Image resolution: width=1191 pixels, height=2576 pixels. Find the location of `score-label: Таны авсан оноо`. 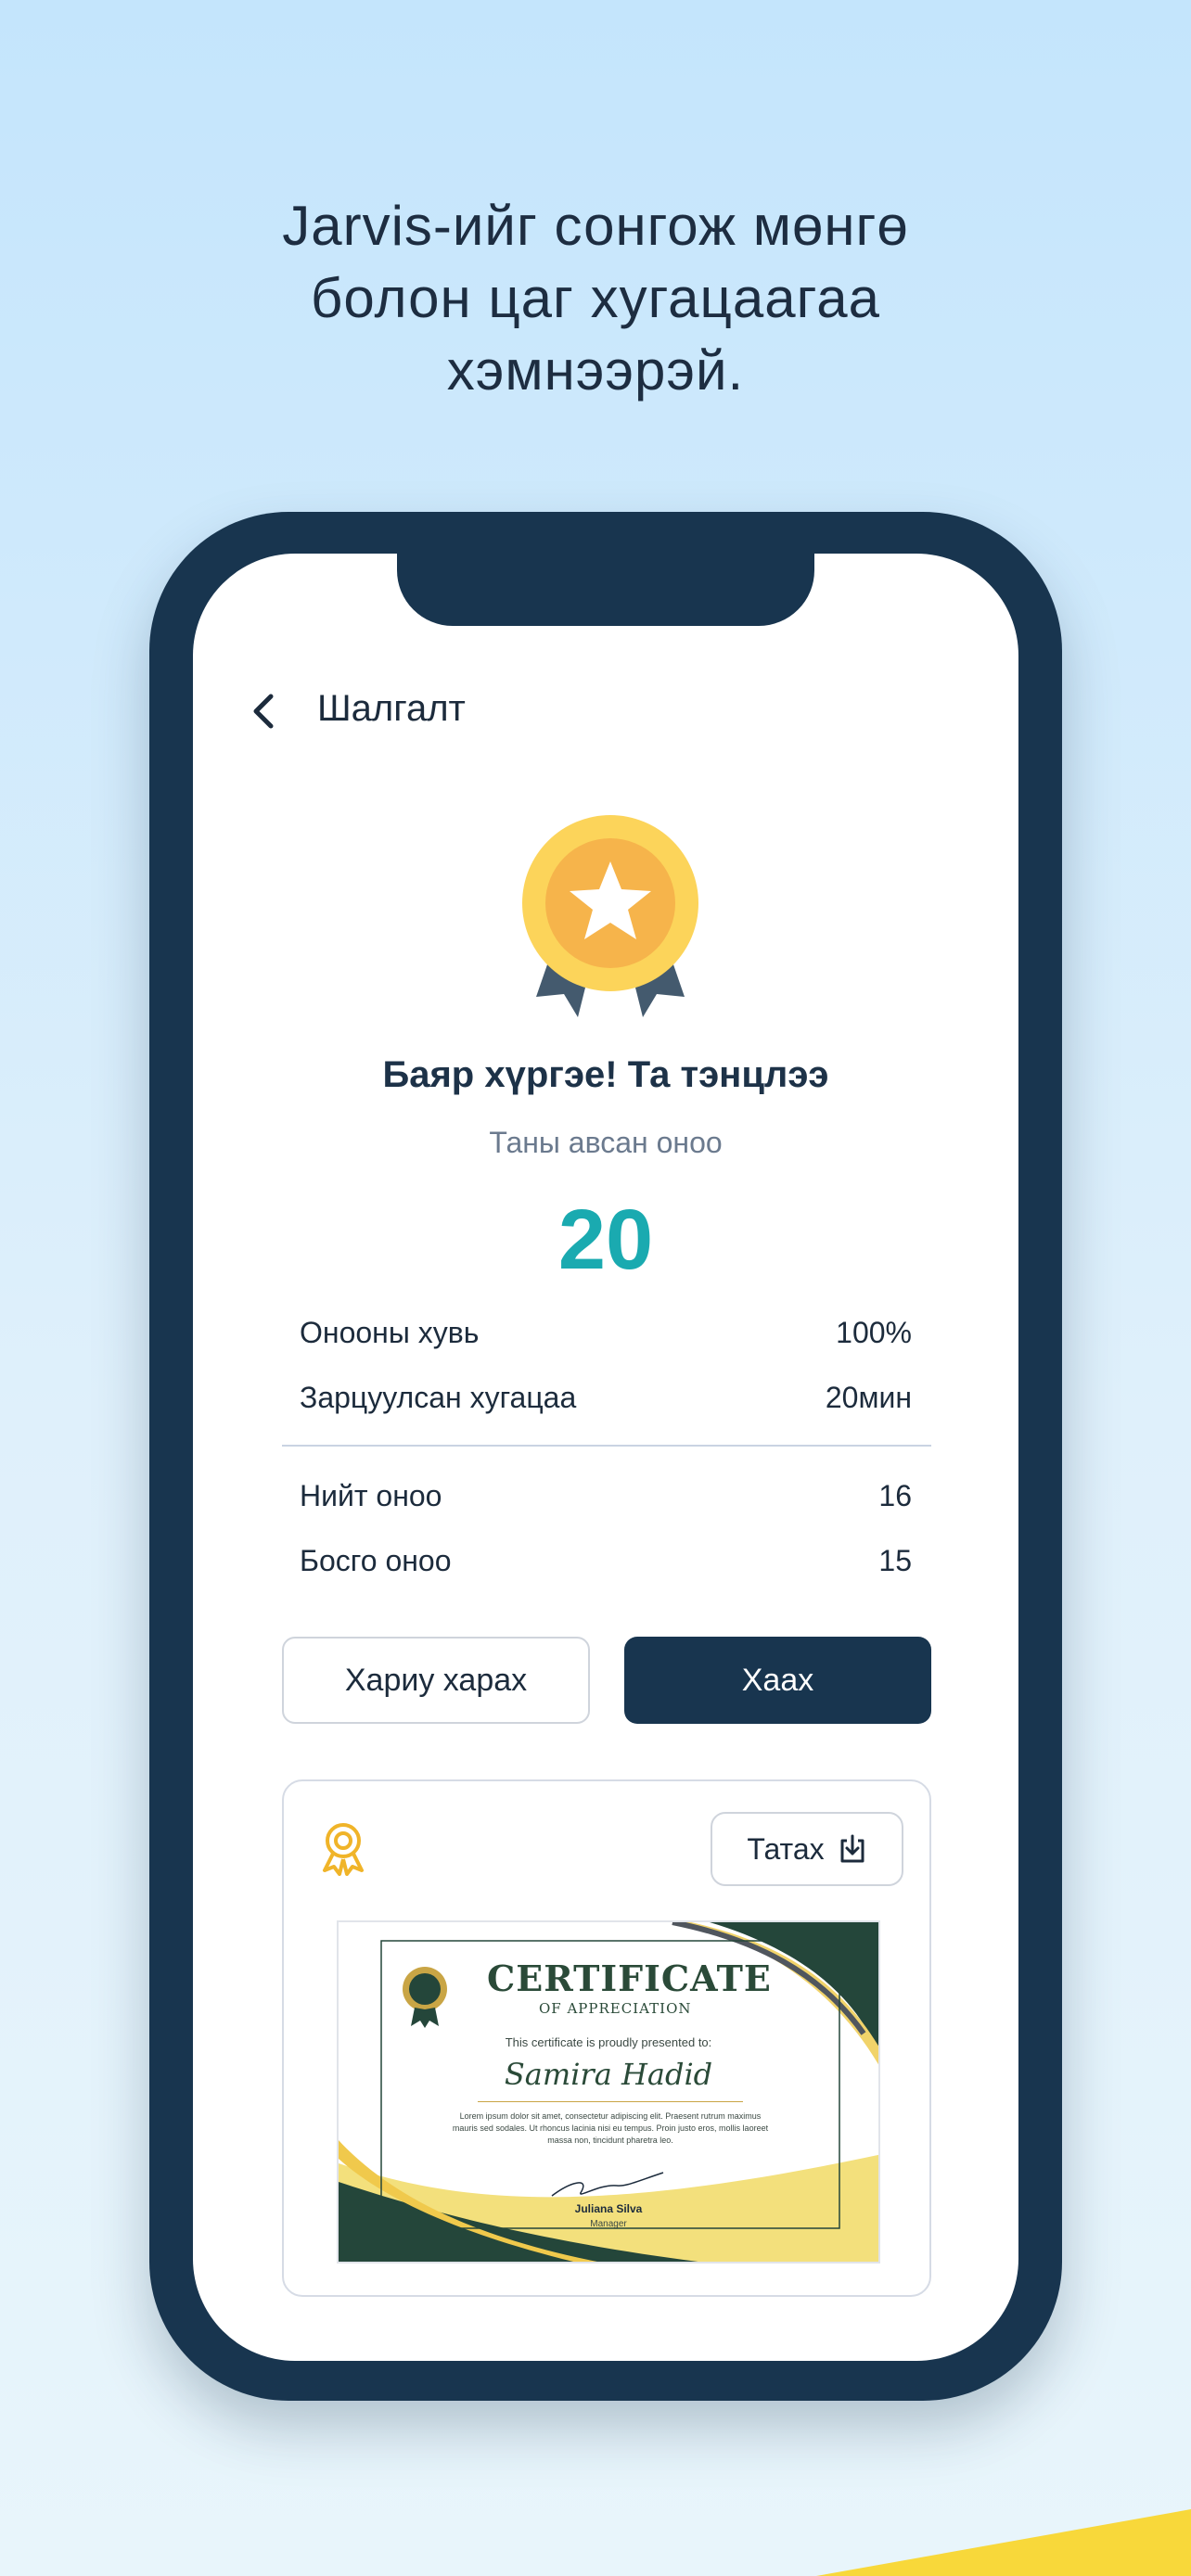

score-label: Таны авсан оноо is located at coordinates (606, 1143).